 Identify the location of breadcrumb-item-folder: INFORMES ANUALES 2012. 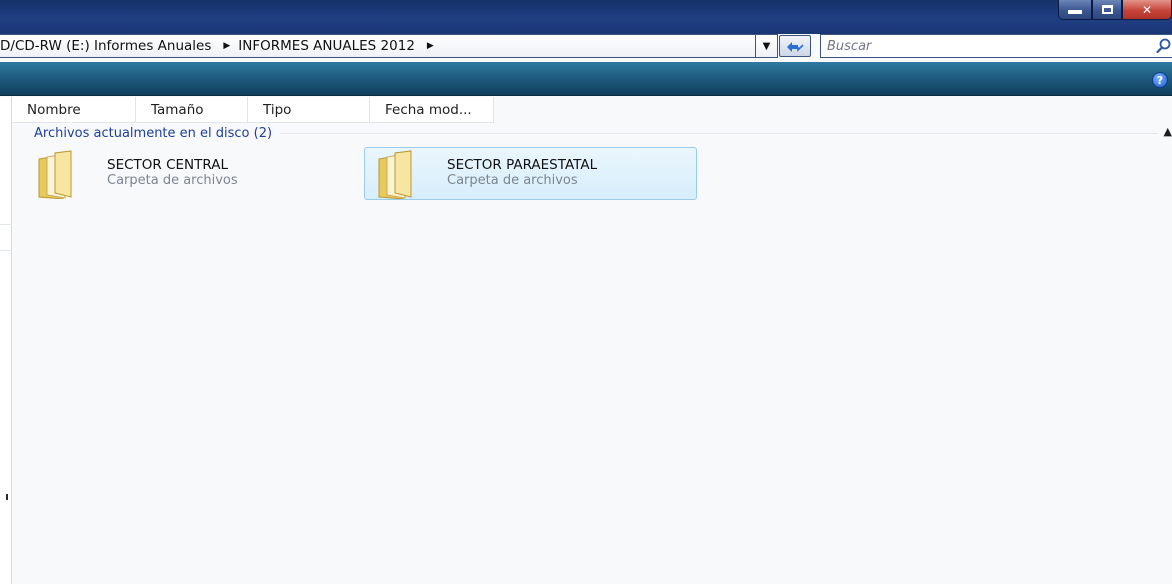
(328, 46).